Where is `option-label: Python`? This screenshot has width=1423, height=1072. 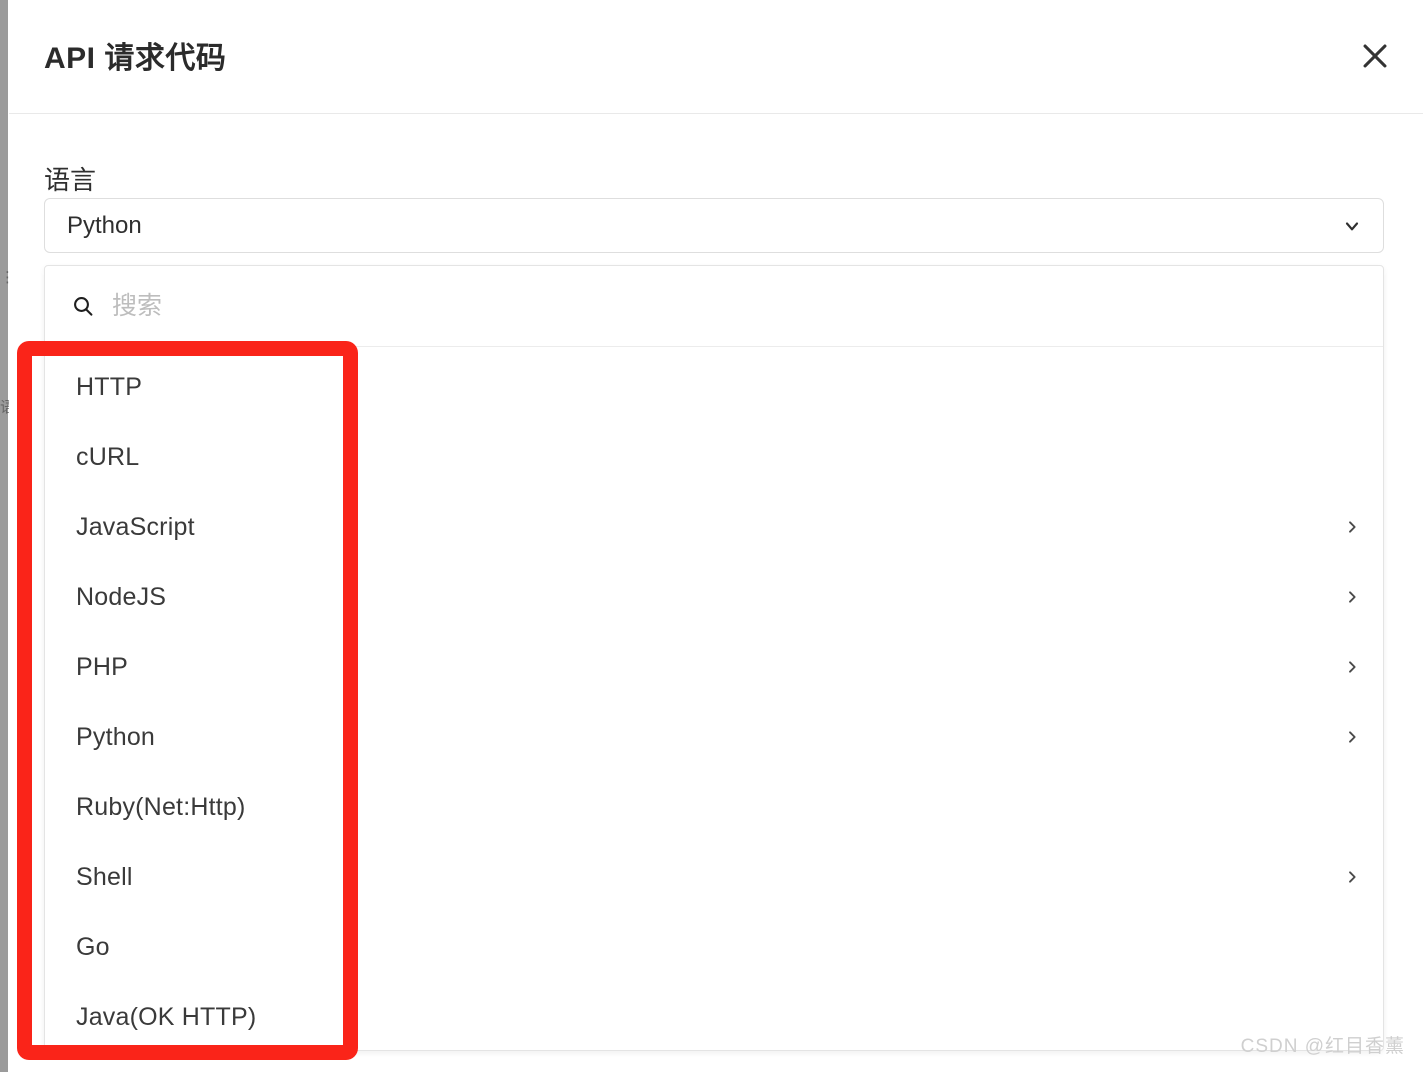
option-label: Python is located at coordinates (116, 736).